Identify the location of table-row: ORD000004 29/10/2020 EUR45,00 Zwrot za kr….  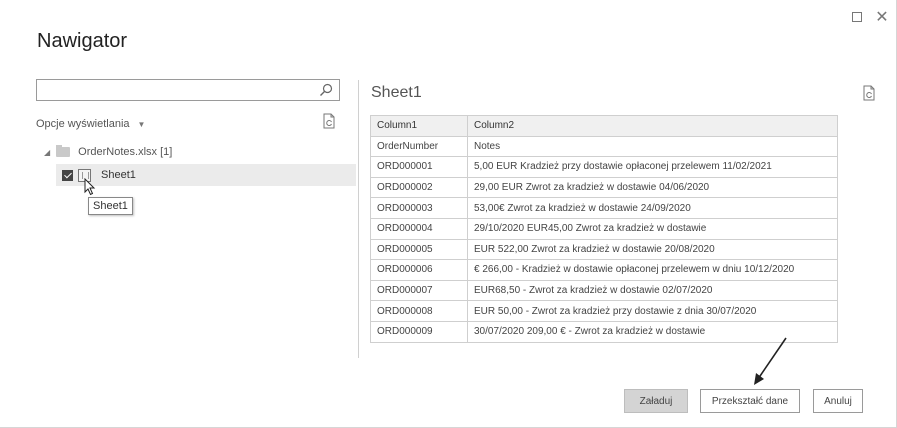
(604, 228).